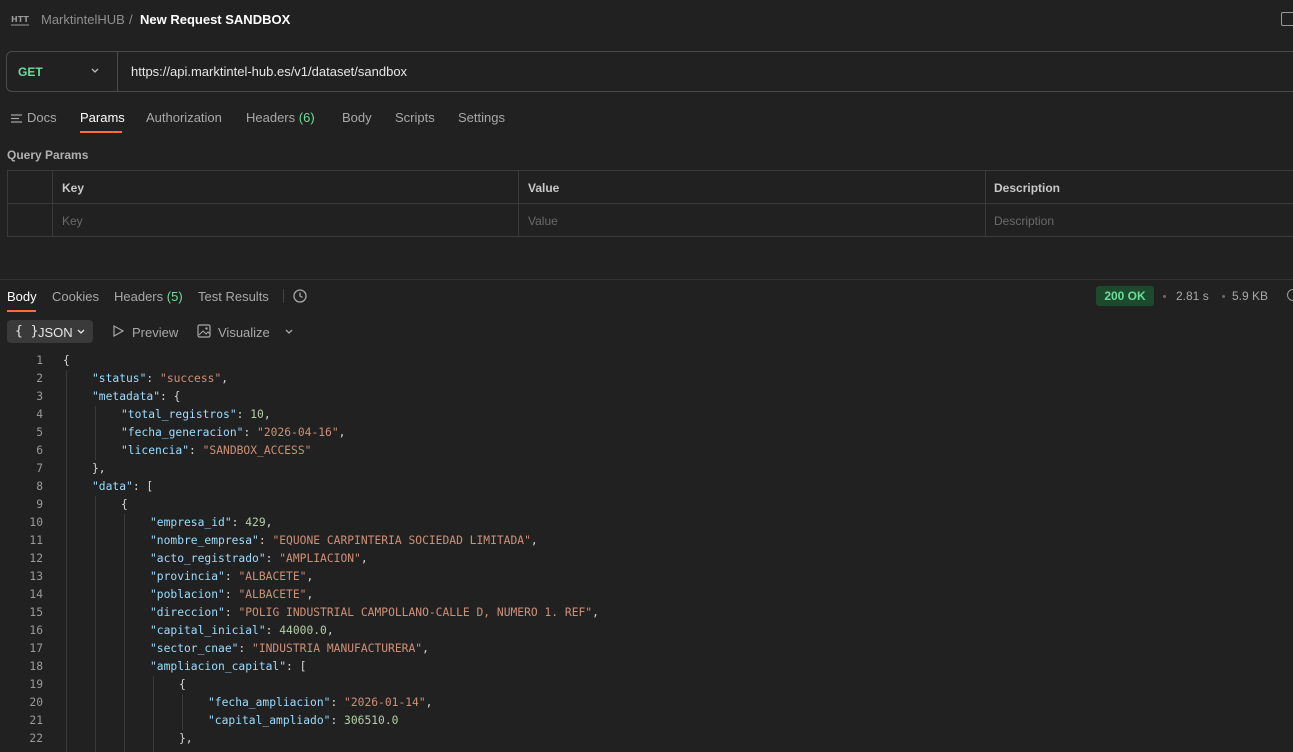 This screenshot has height=752, width=1293. I want to click on json-key: "total_registros", so click(179, 414).